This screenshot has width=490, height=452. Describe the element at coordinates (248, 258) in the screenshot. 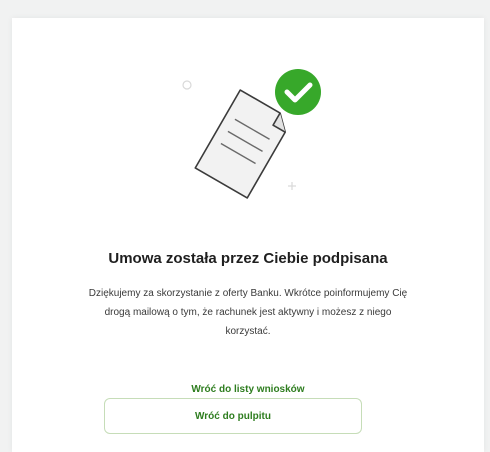

I see `confirmation-title: Umowa została przez Ciebie podpisana` at that location.